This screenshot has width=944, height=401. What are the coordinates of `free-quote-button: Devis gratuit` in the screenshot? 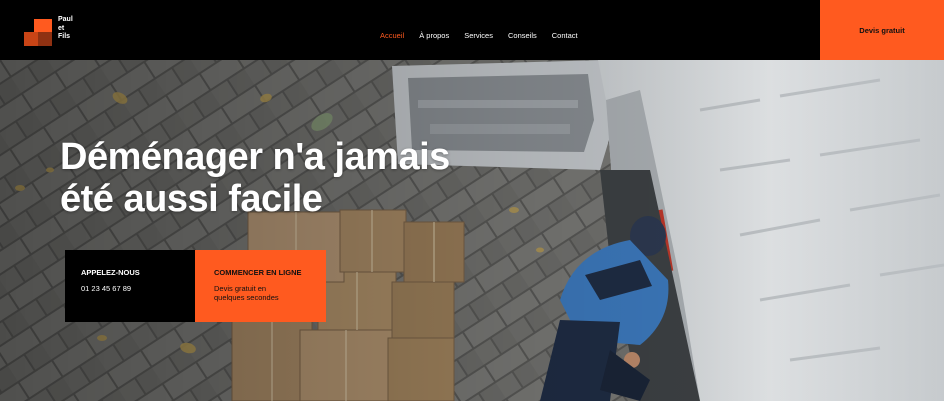 It's located at (882, 30).